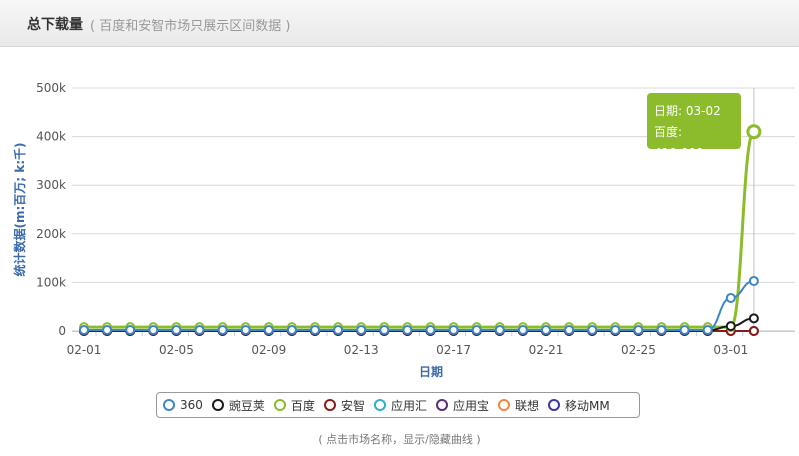  I want to click on legend-label: 联想, so click(526, 405).